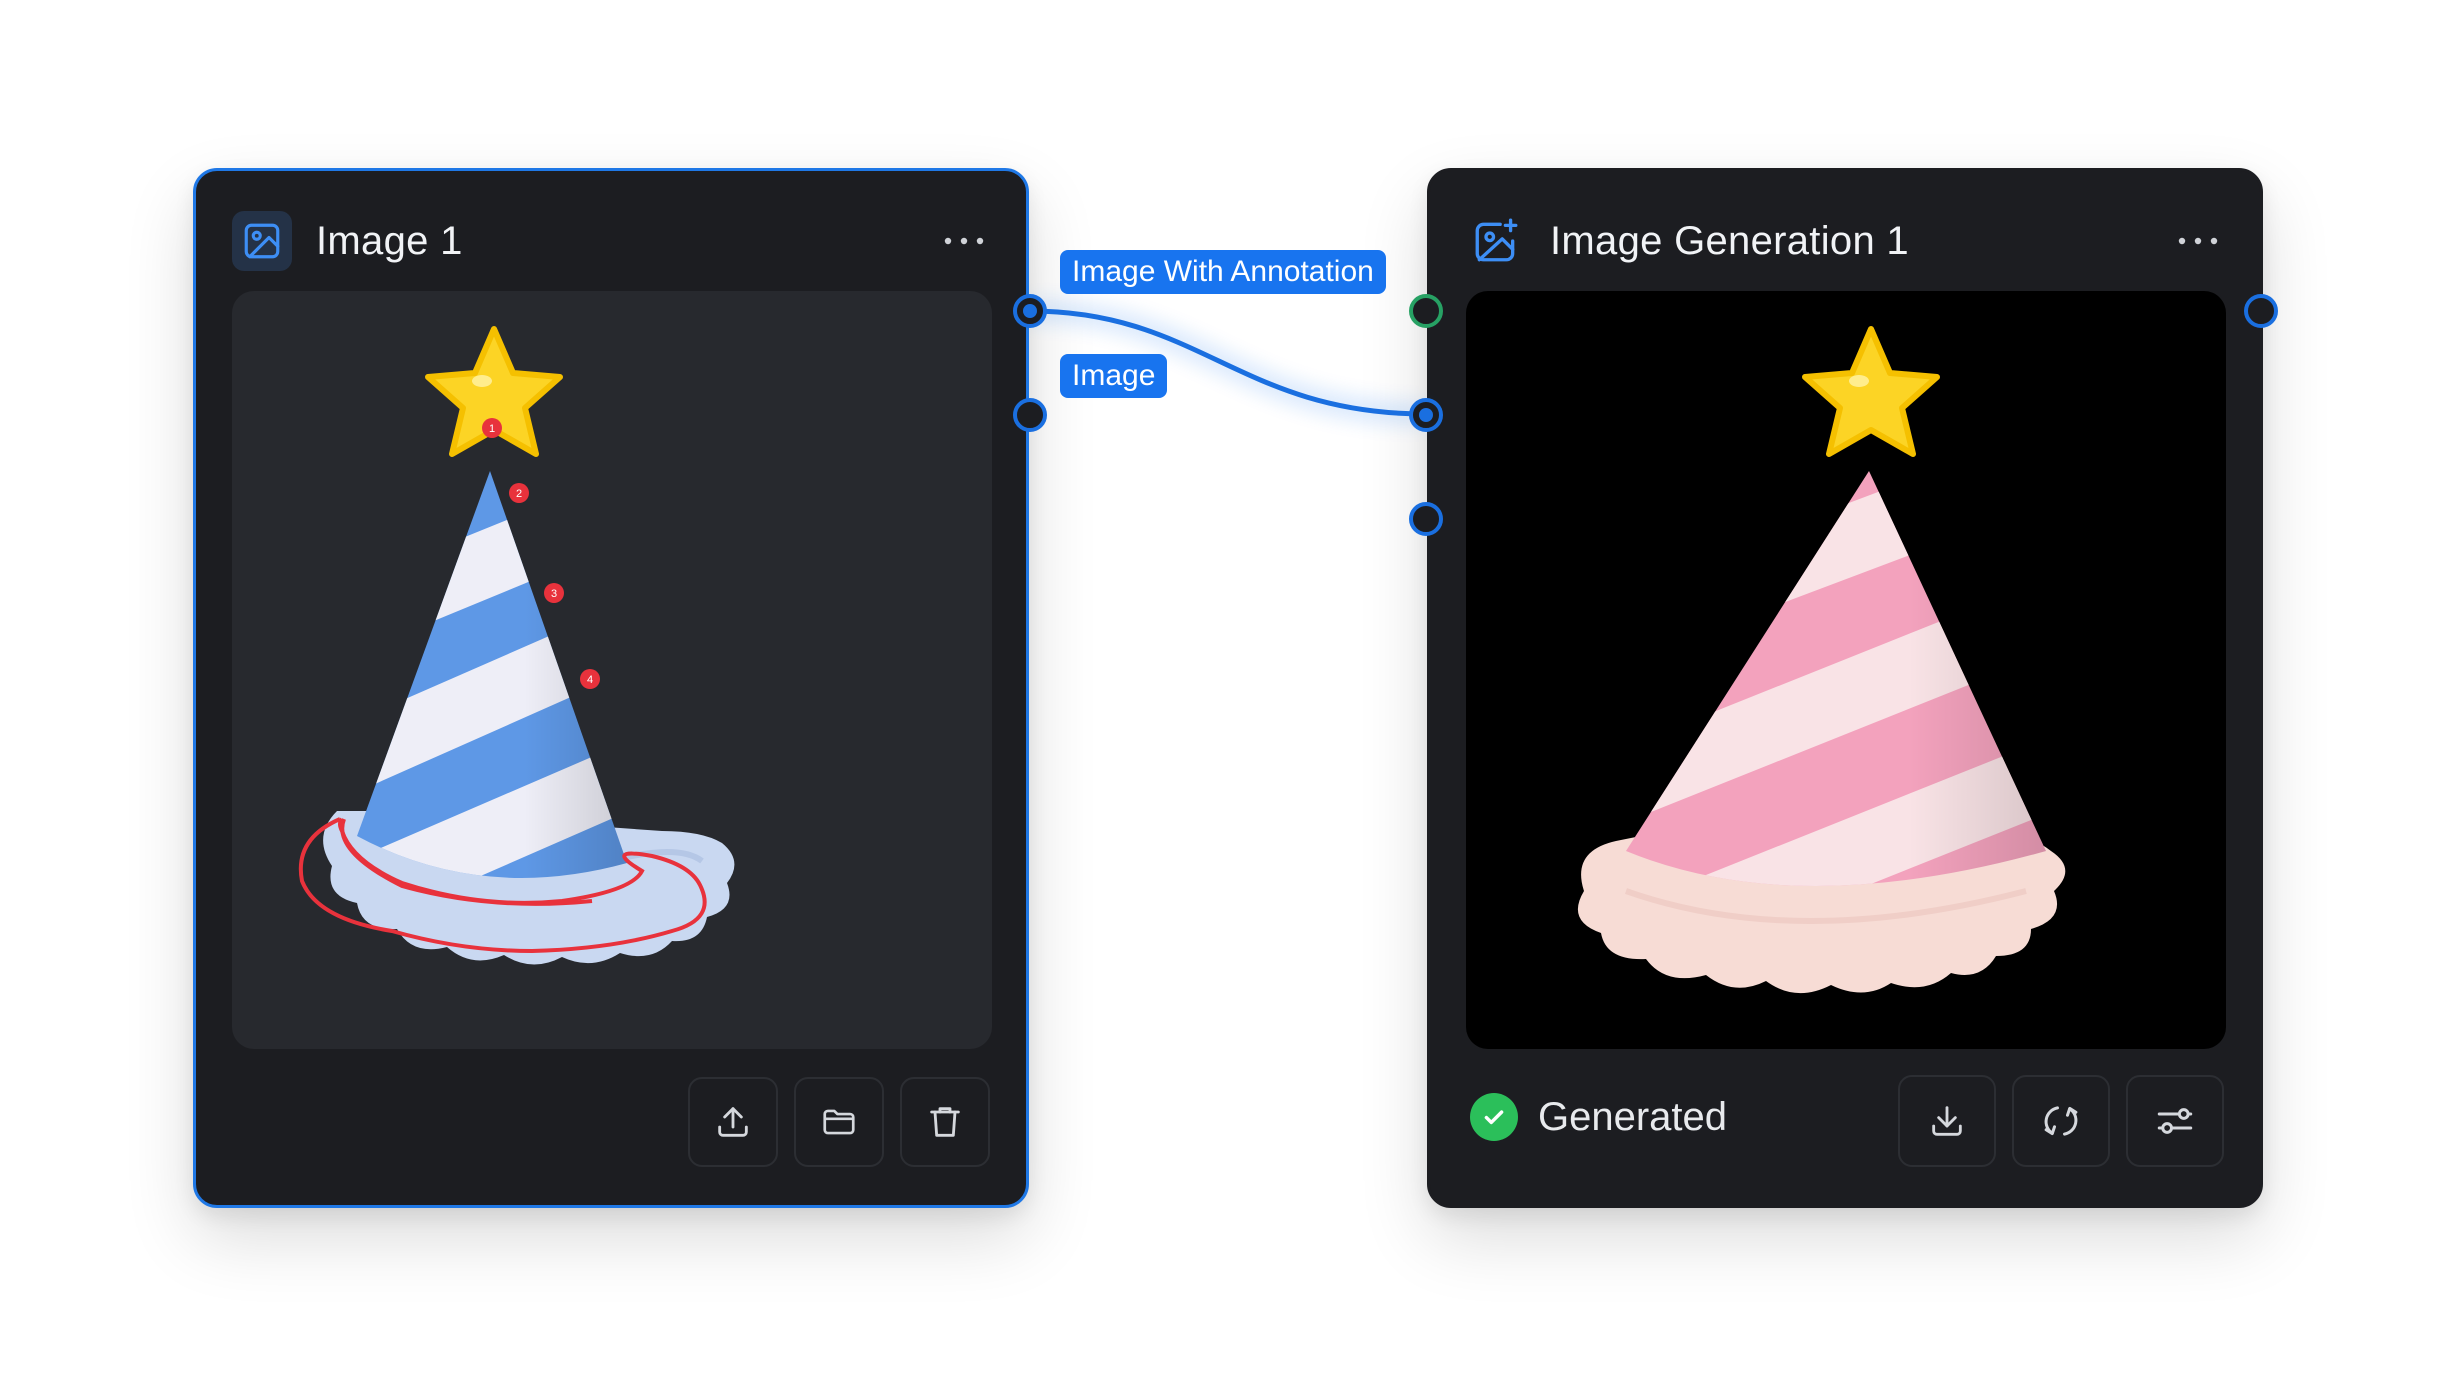 This screenshot has height=1378, width=2447. I want to click on output-port-image-with-annotation, so click(1030, 311).